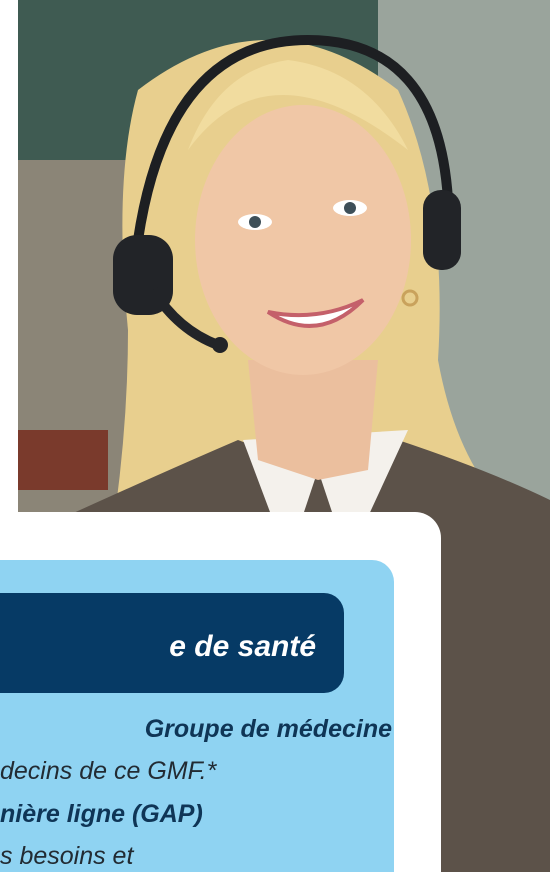 The height and width of the screenshot is (872, 550). What do you see at coordinates (268, 729) in the screenshot?
I see `card-text-line-1: Groupe de médecine` at bounding box center [268, 729].